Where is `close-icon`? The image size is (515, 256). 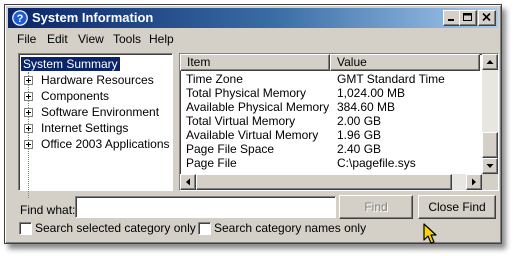
close-icon is located at coordinates (486, 17).